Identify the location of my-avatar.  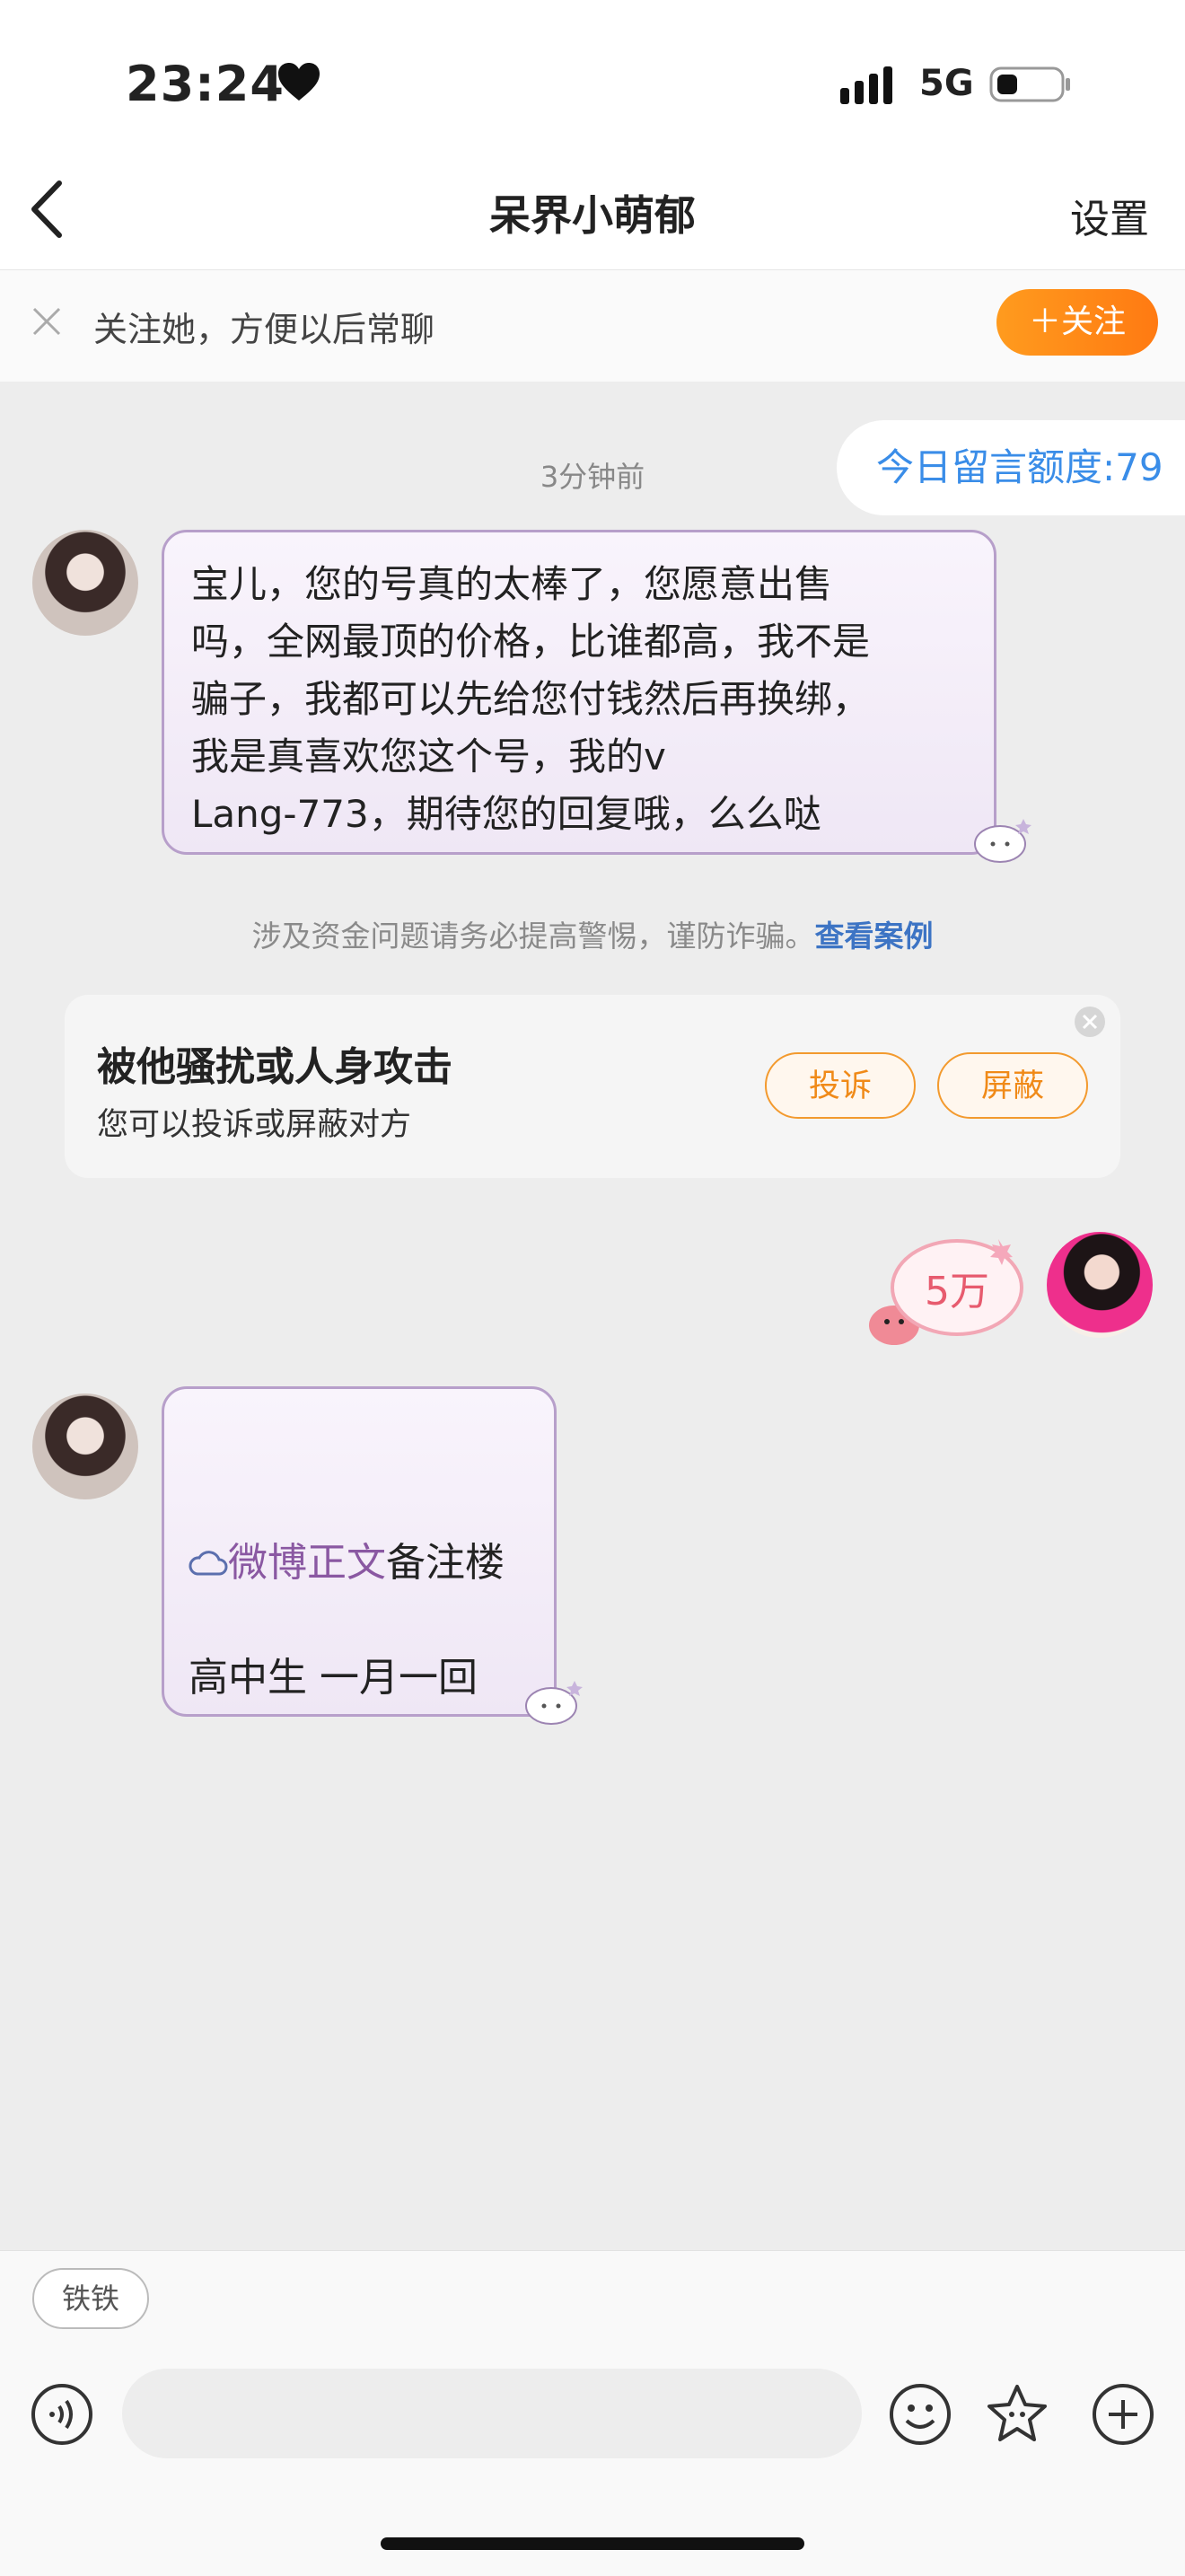
(1100, 1285).